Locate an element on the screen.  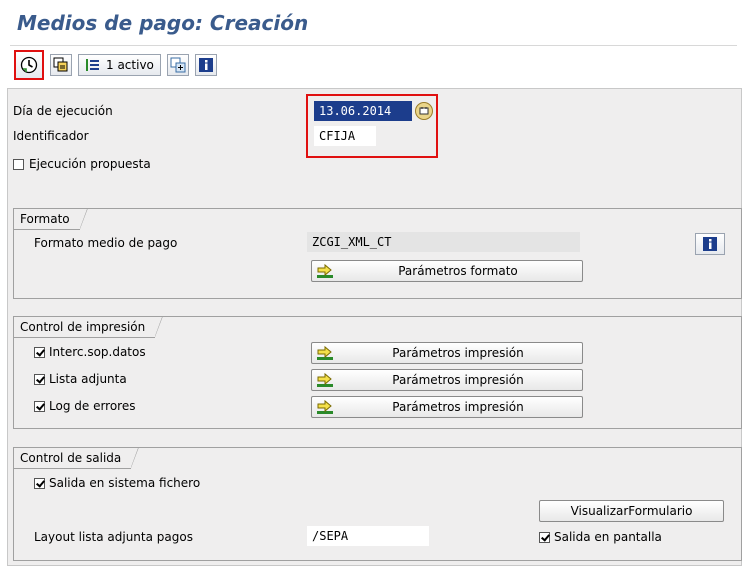
copy-icon is located at coordinates (60, 64).